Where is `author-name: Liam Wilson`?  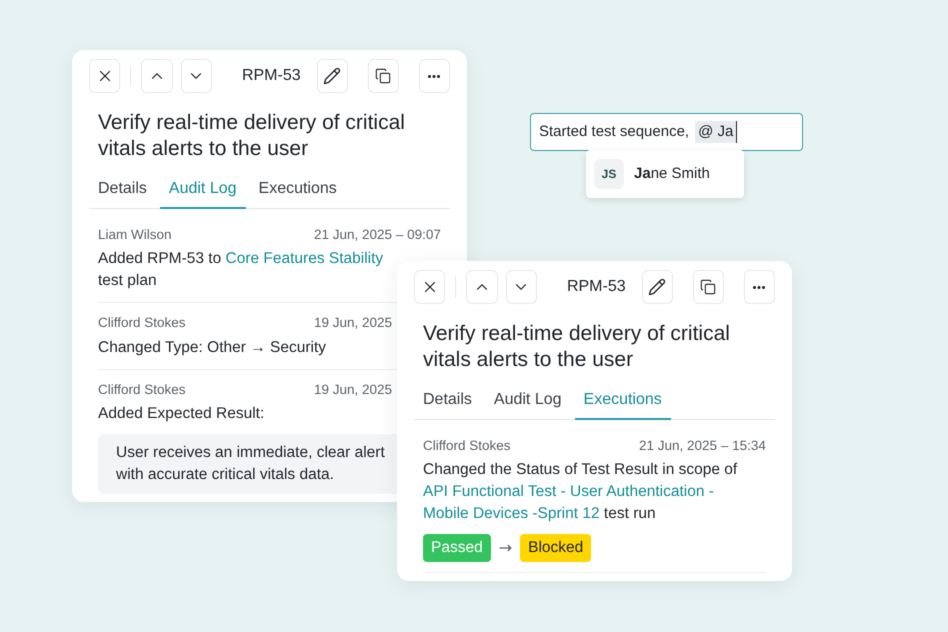
author-name: Liam Wilson is located at coordinates (135, 235).